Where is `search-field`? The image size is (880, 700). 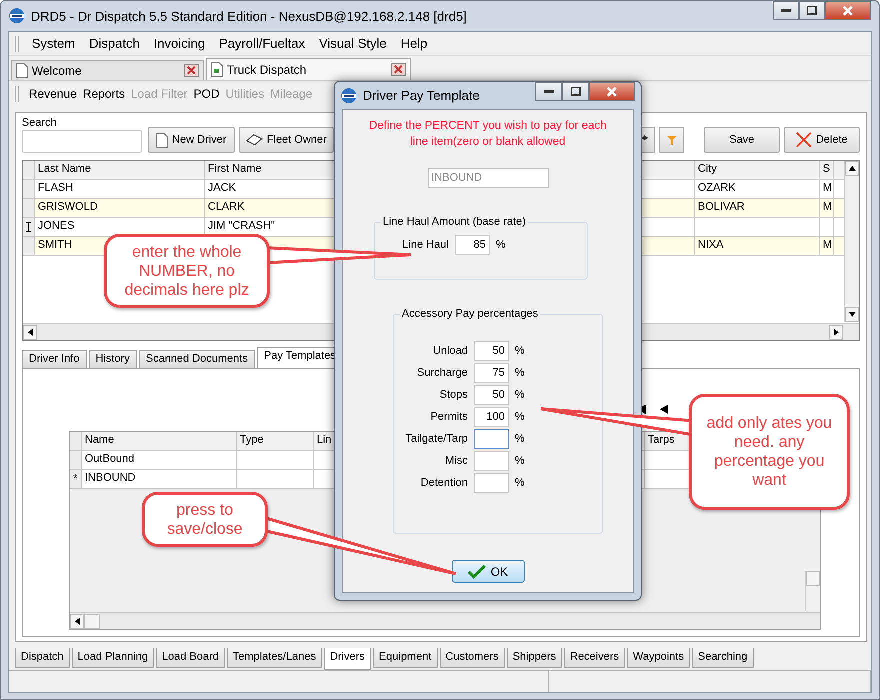
search-field is located at coordinates (82, 142).